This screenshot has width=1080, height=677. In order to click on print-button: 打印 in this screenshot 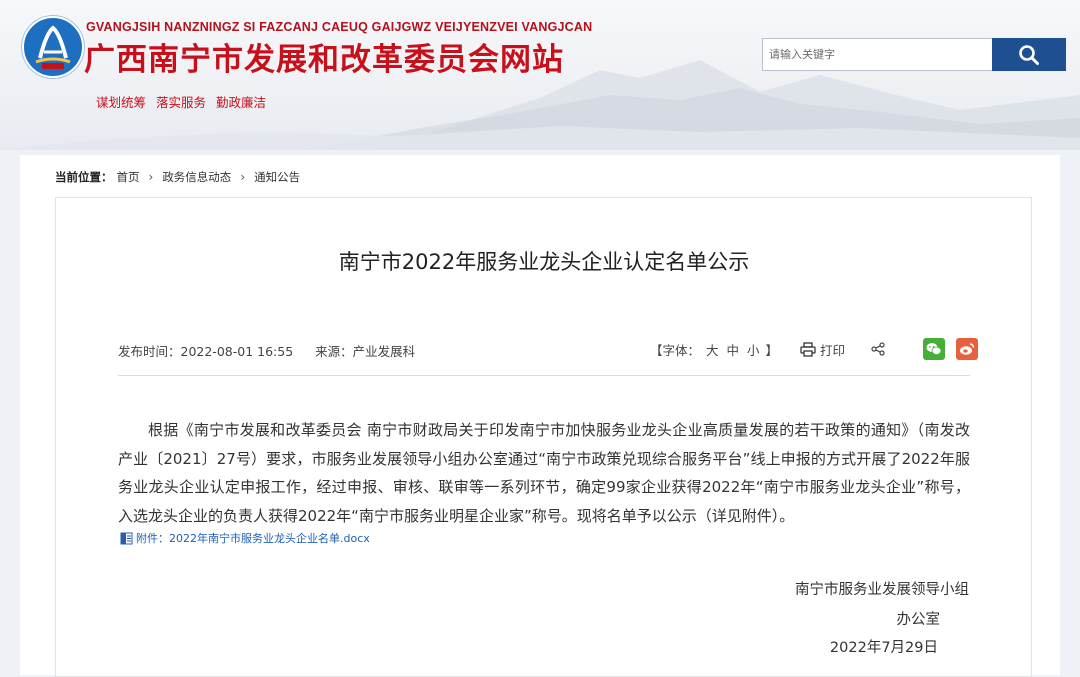, I will do `click(822, 349)`.